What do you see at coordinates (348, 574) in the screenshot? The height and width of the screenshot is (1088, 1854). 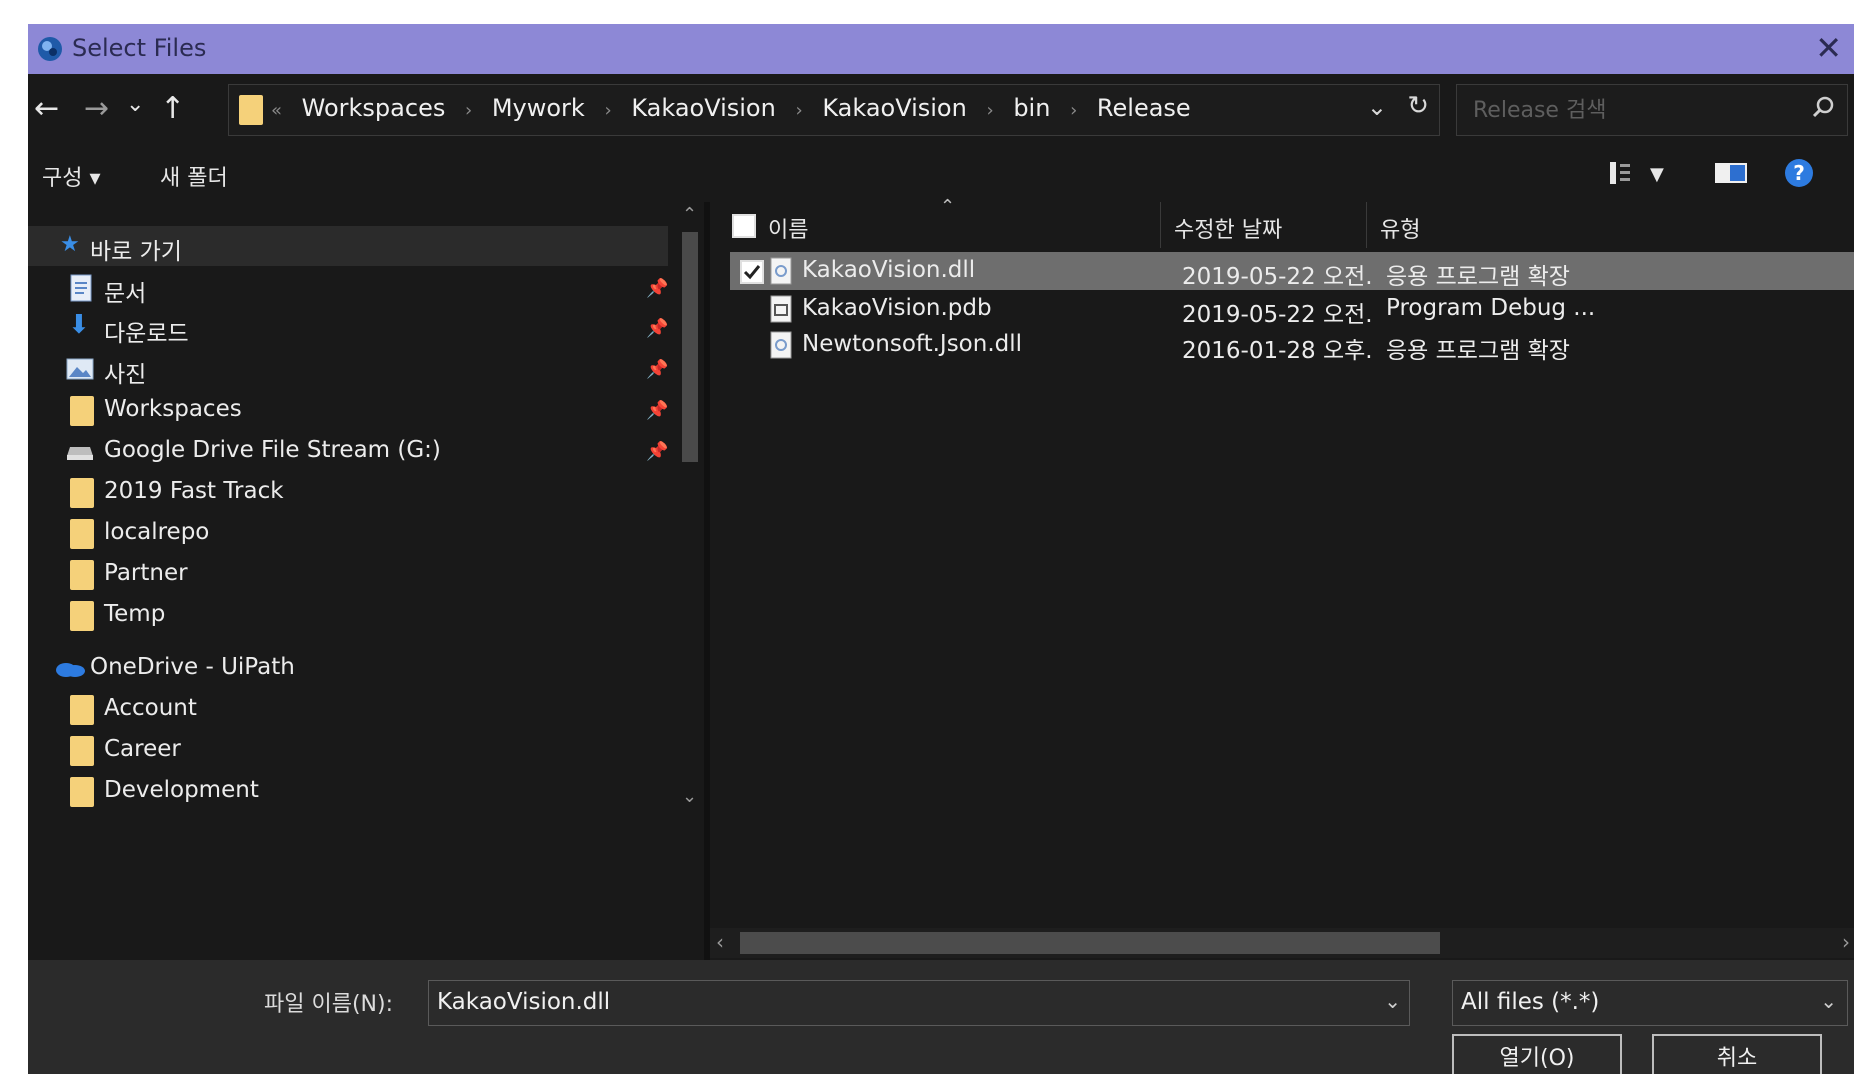 I see `nav-item-partner: Partner` at bounding box center [348, 574].